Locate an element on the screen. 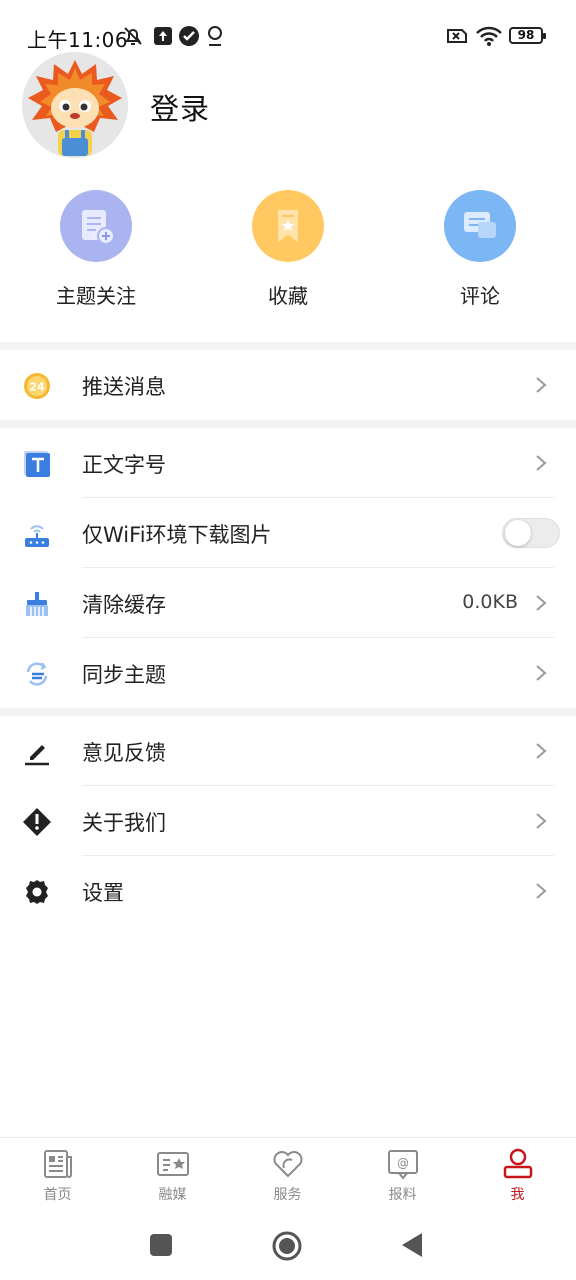  router-icon is located at coordinates (37, 536).